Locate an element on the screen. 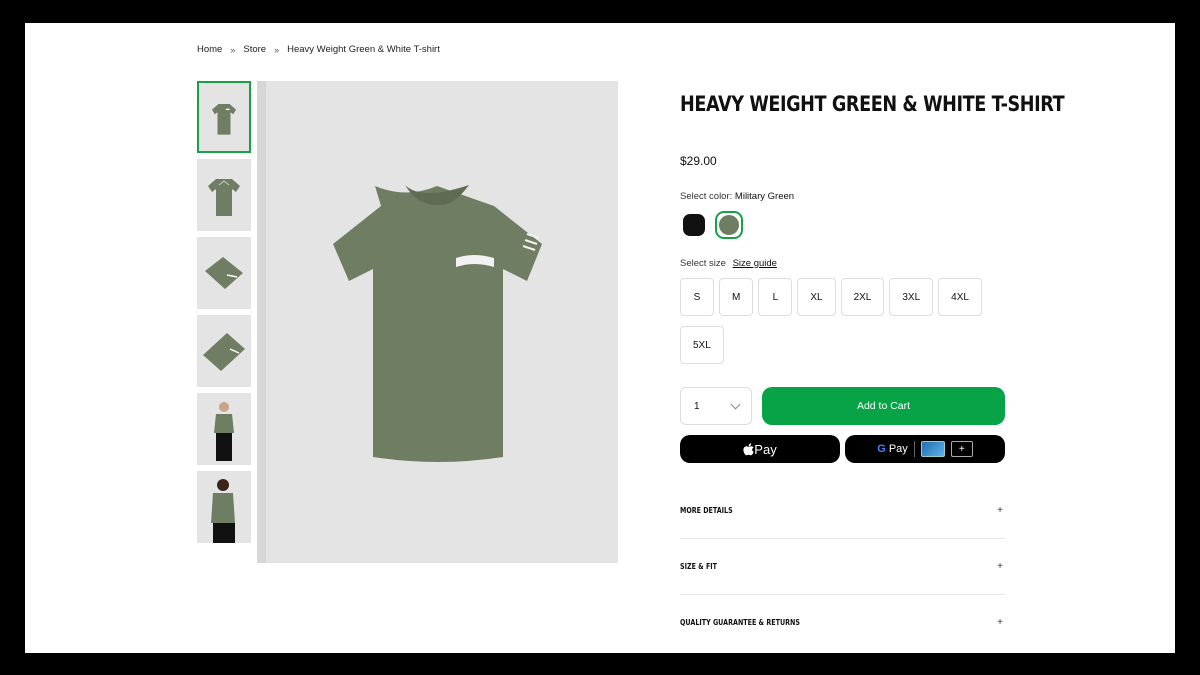  color-label-text: Select color: is located at coordinates (706, 196).